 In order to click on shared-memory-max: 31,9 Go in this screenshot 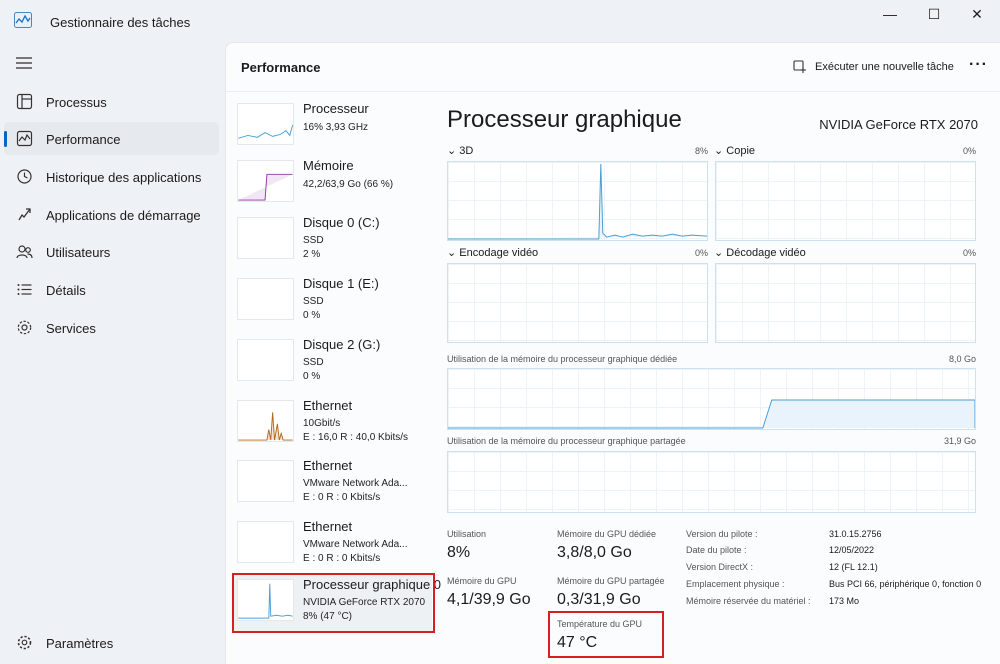, I will do `click(959, 441)`.